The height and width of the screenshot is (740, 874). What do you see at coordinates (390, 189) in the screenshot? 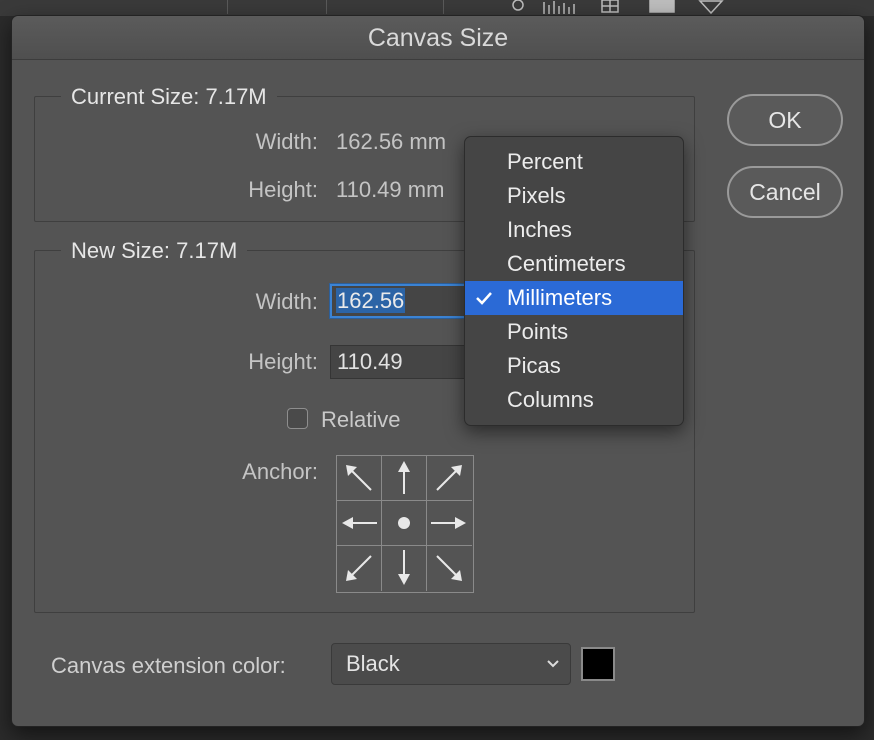
I see `current-height-value: 110.49 mm` at bounding box center [390, 189].